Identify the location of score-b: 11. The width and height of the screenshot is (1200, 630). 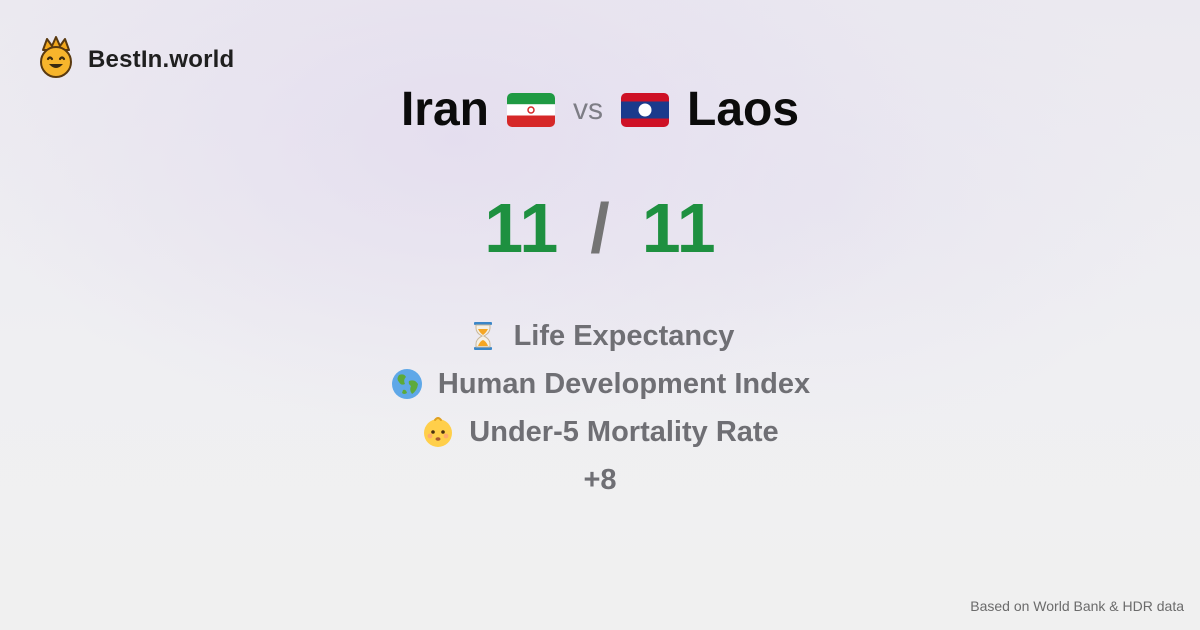
(678, 228).